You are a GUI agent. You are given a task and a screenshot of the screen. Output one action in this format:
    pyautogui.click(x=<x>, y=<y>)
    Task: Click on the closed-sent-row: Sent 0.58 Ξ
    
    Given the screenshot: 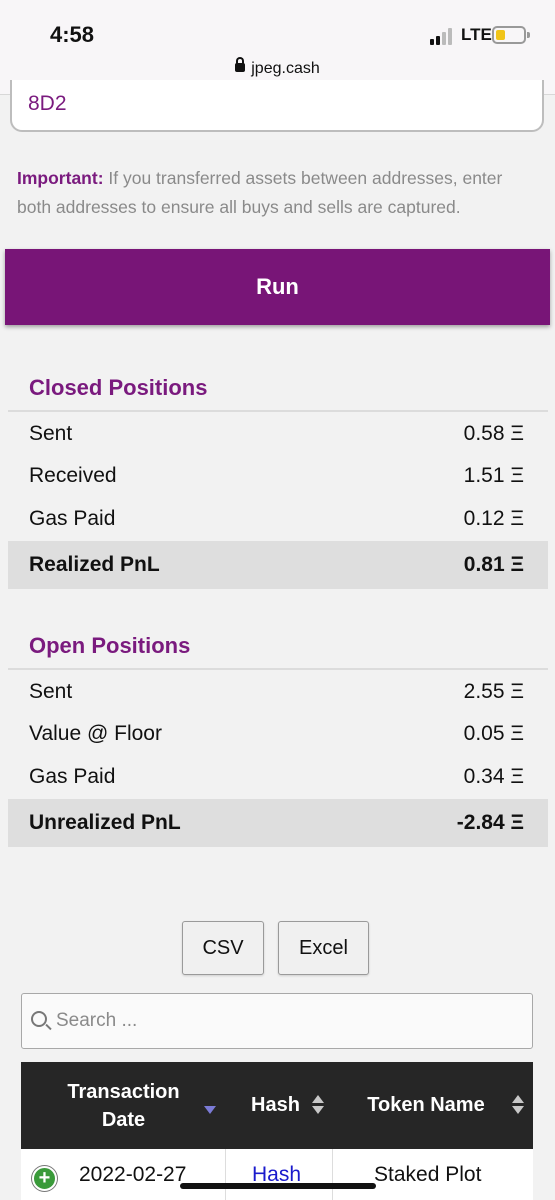 What is the action you would take?
    pyautogui.click(x=278, y=434)
    